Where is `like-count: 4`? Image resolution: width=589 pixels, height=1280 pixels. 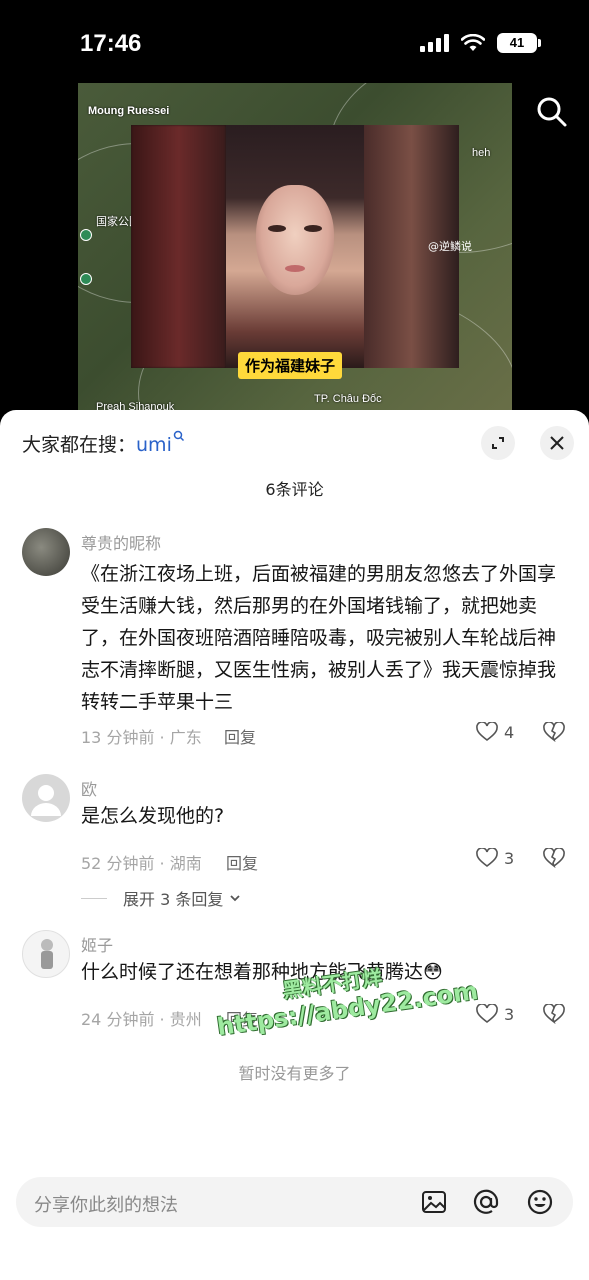 like-count: 4 is located at coordinates (509, 732).